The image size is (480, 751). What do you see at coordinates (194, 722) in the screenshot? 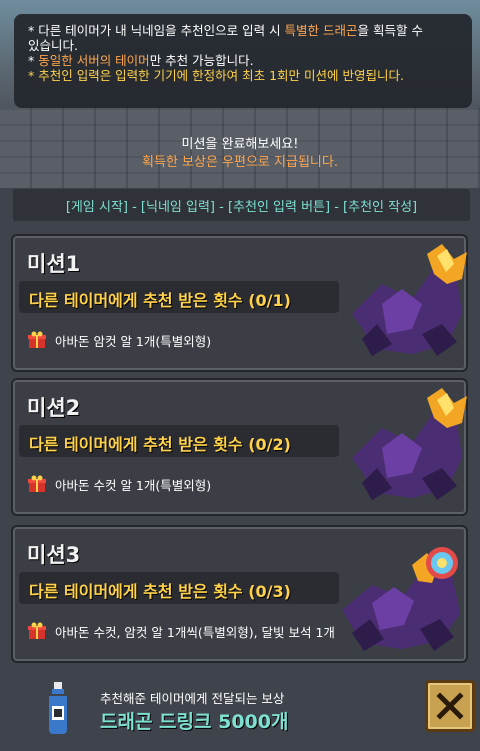
I see `bottom-reward-text: 드래곤 드링크 5000개` at bounding box center [194, 722].